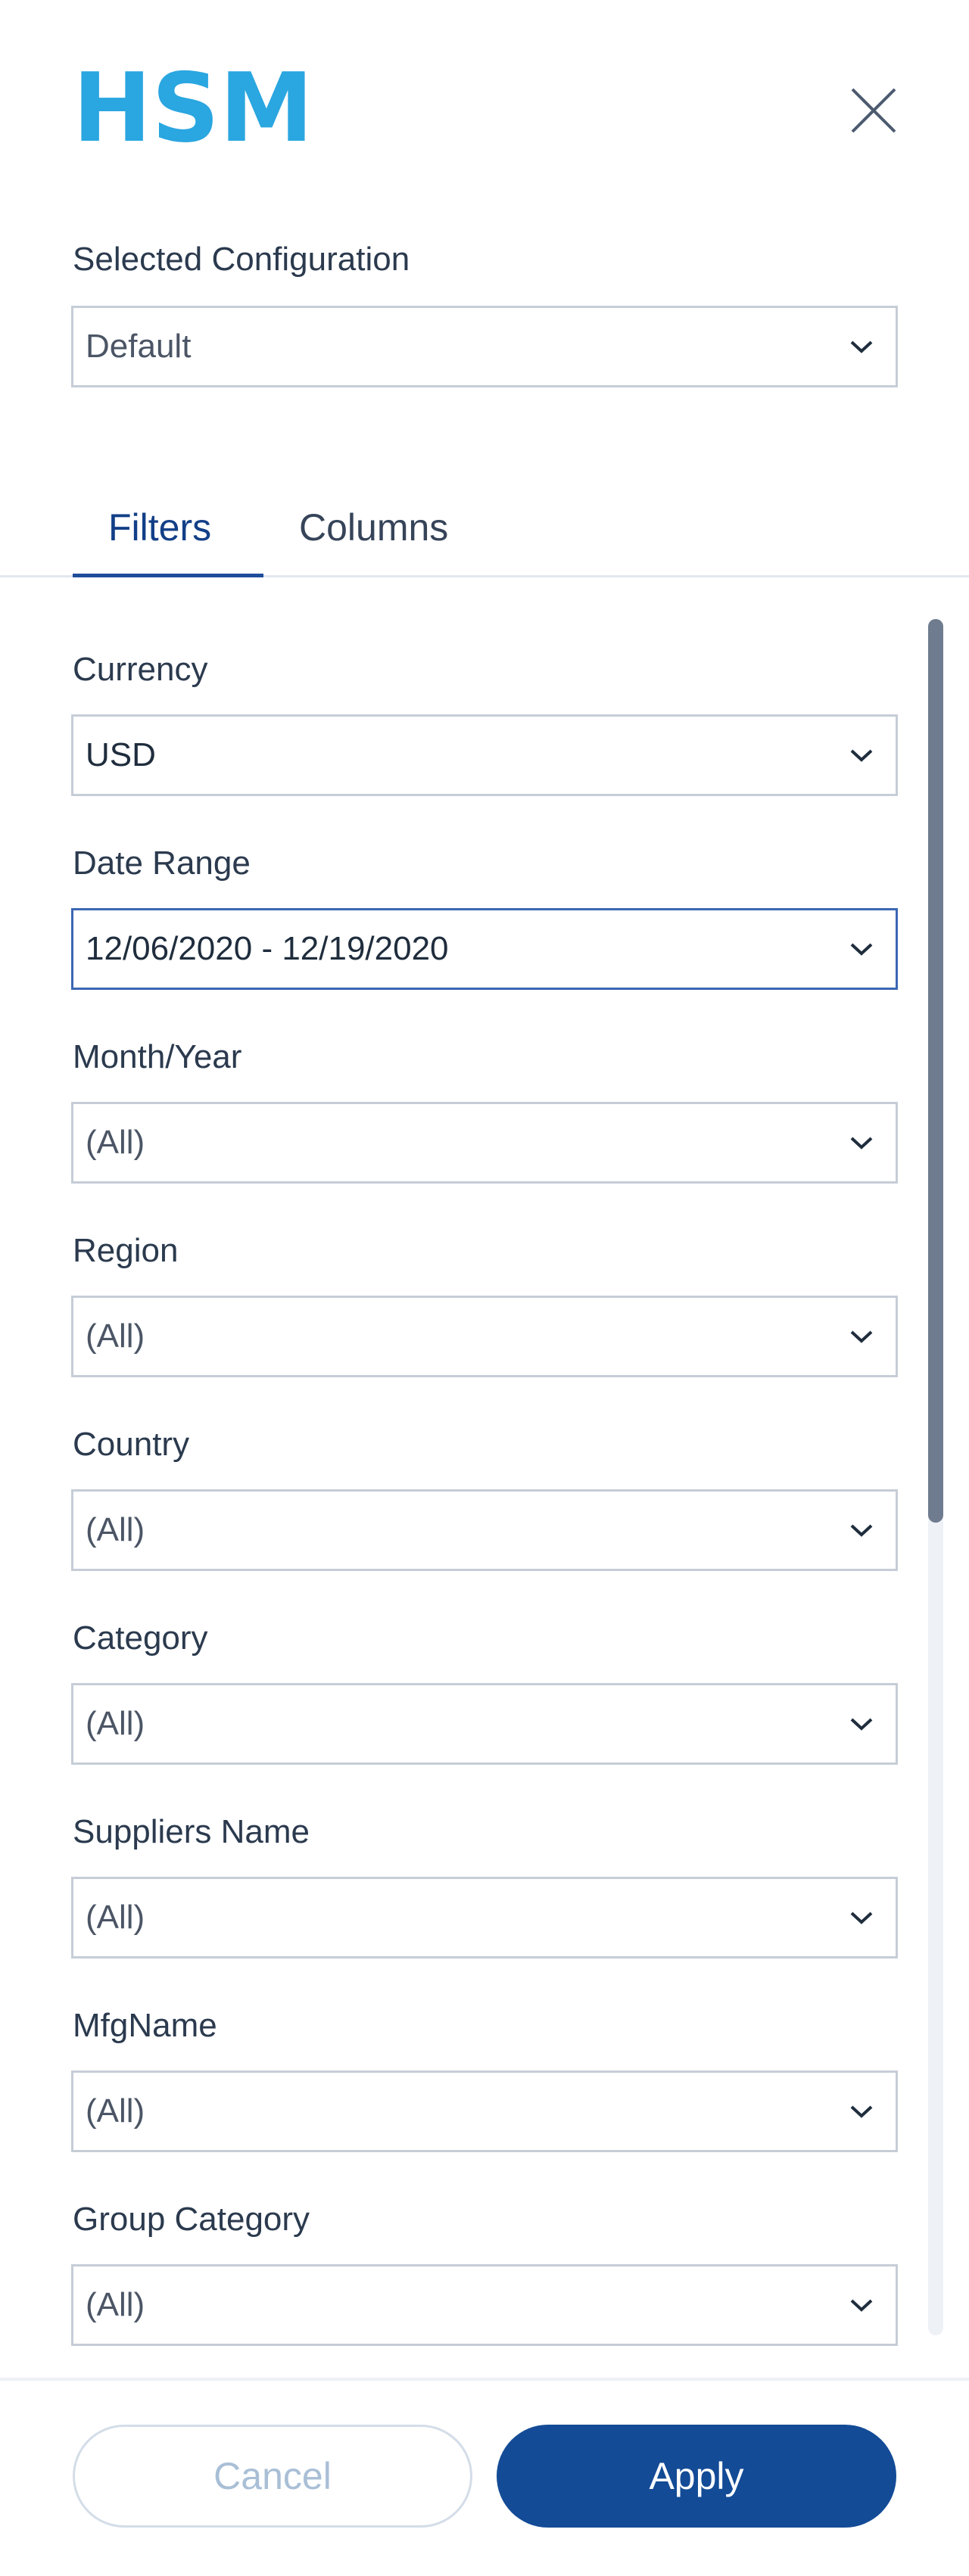  Describe the element at coordinates (121, 754) in the screenshot. I see `currency-select-value: USD` at that location.